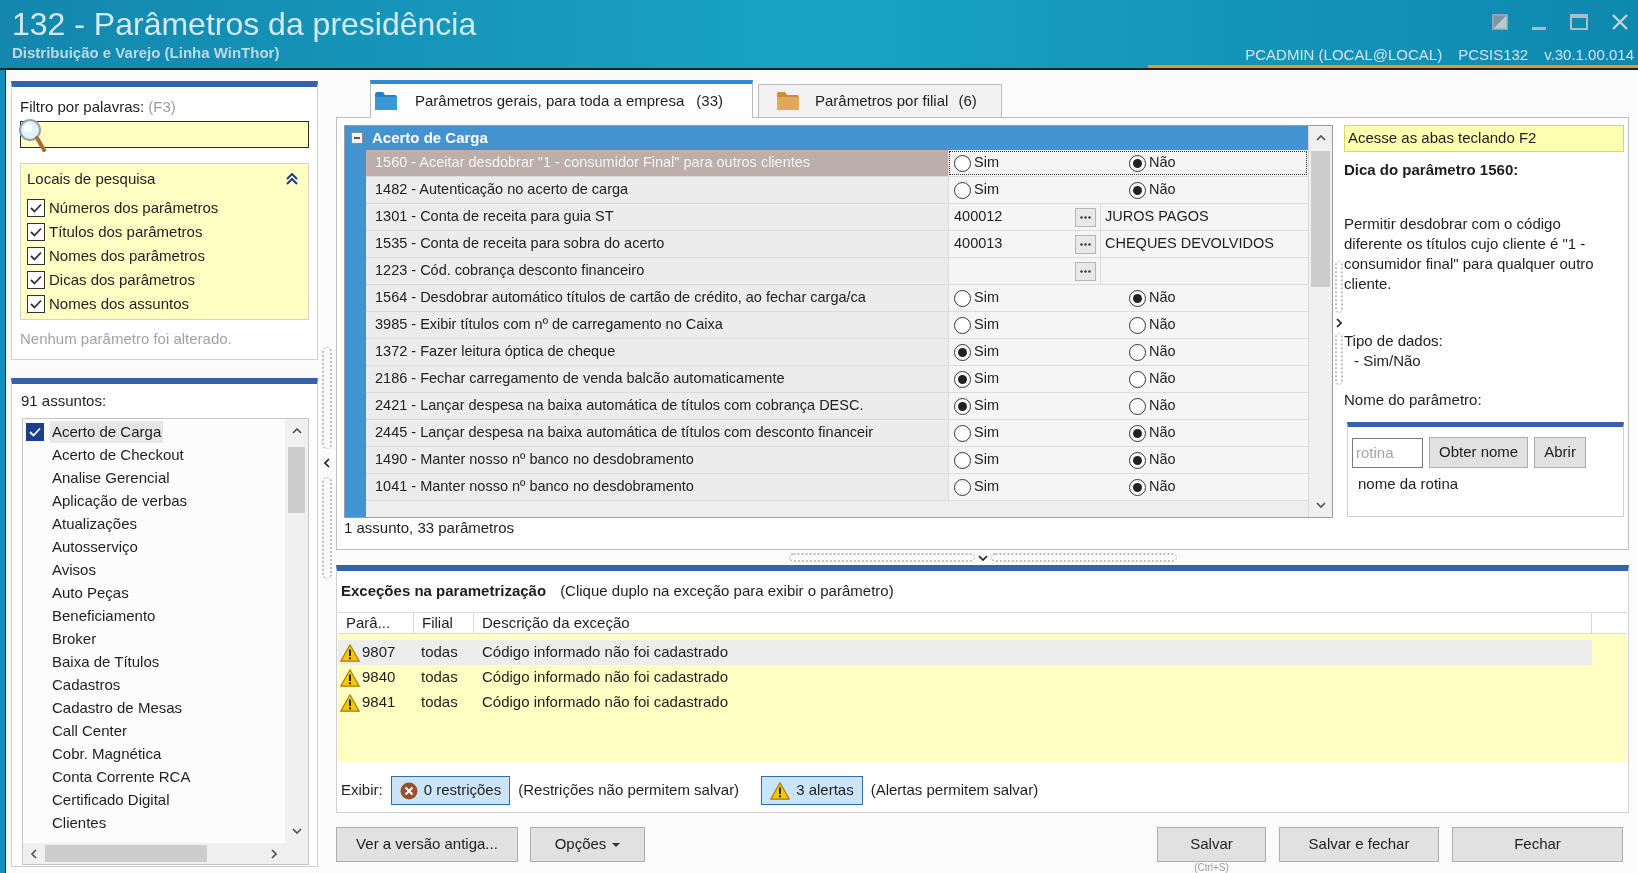  I want to click on tab: Parâmetros gerais, para toda a empresa (33), so click(561, 99).